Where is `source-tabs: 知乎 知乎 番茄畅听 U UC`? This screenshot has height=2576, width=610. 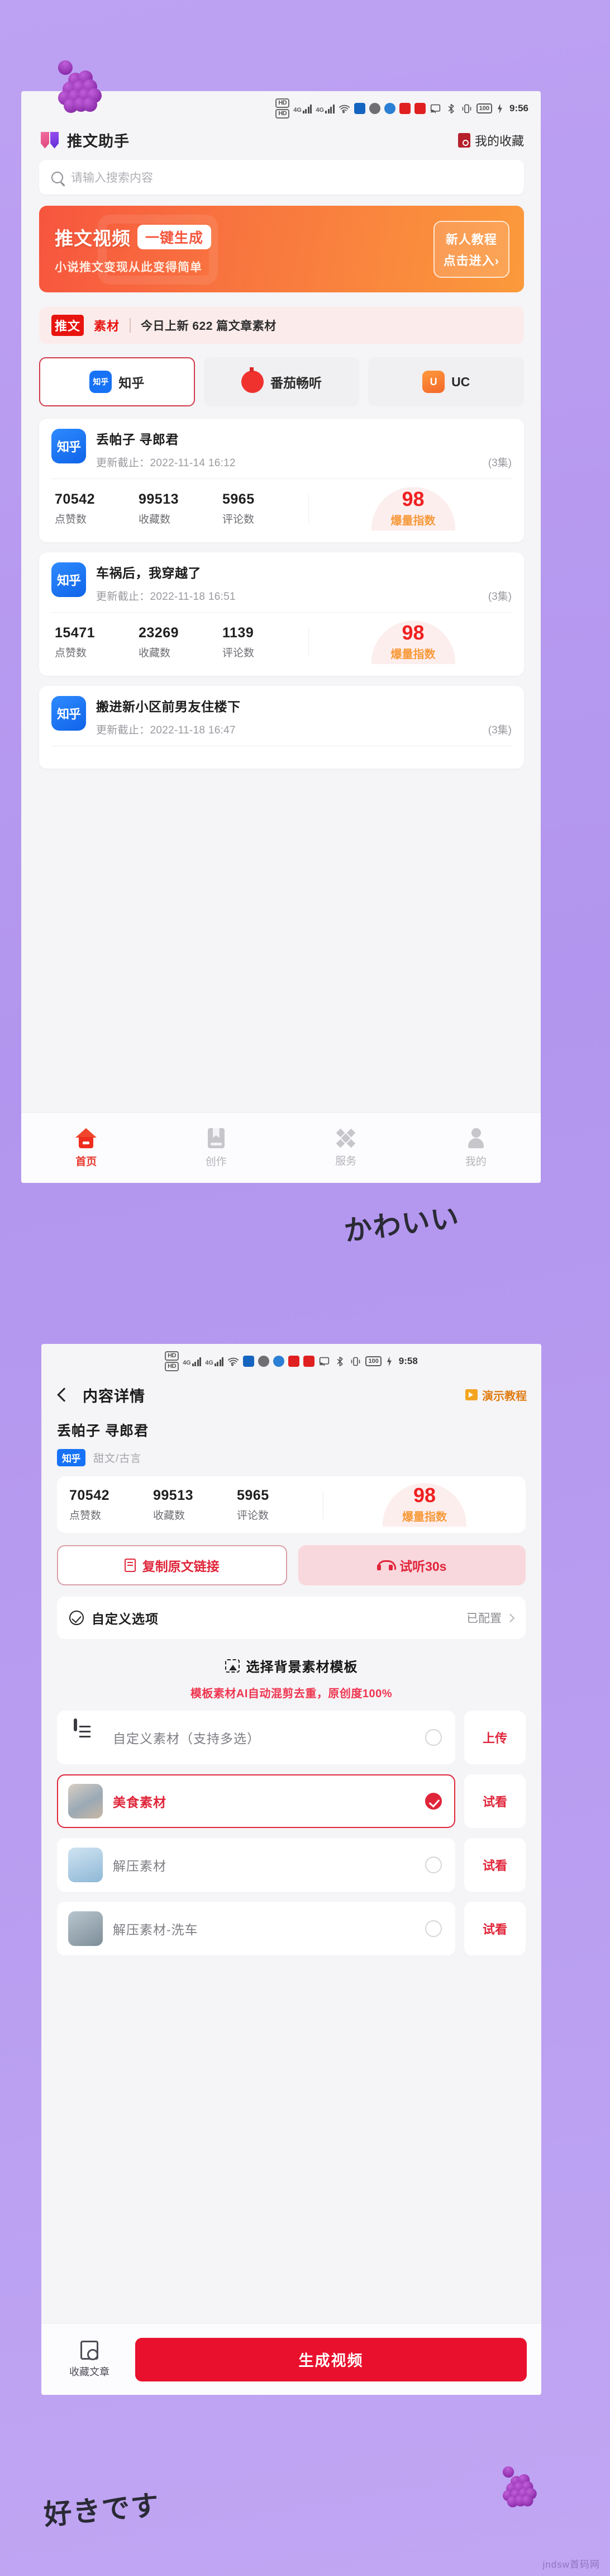
source-tabs: 知乎 知乎 番茄畅听 U UC is located at coordinates (281, 375).